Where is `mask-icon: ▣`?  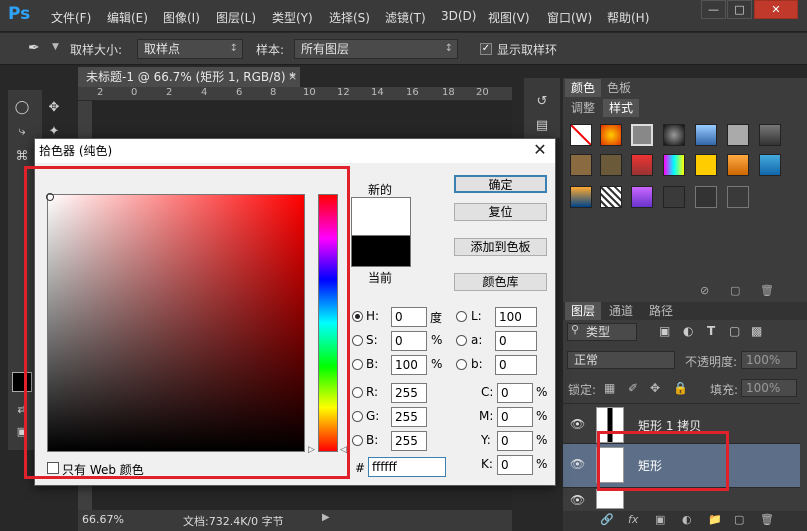
mask-icon: ▣ is located at coordinates (660, 519).